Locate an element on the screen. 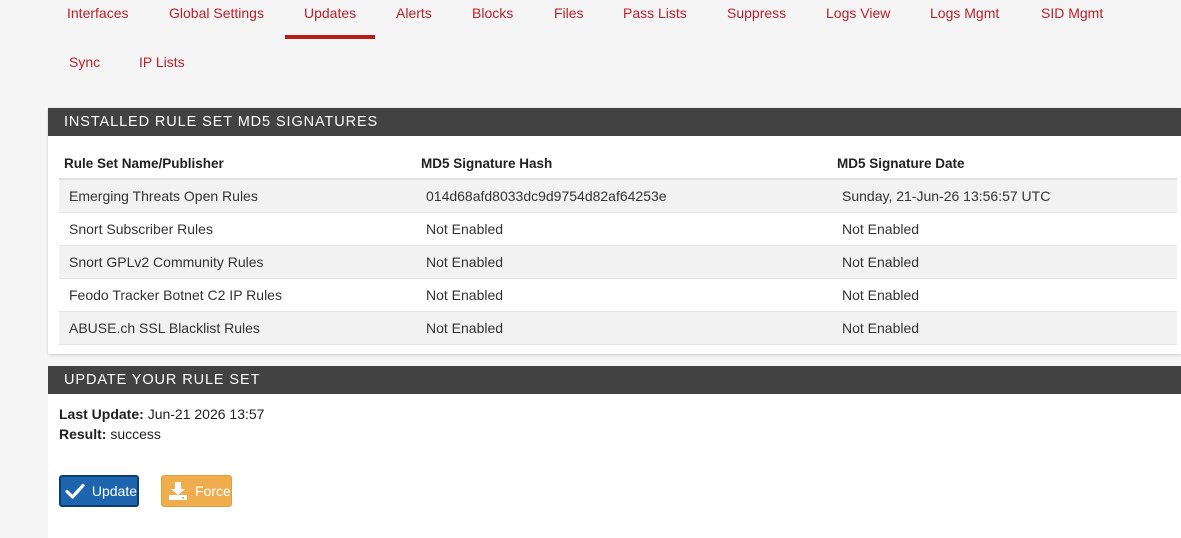 This screenshot has width=1181, height=538. md5-hash: 014d68afd8033dc9d9754d82af64253e is located at coordinates (624, 196).